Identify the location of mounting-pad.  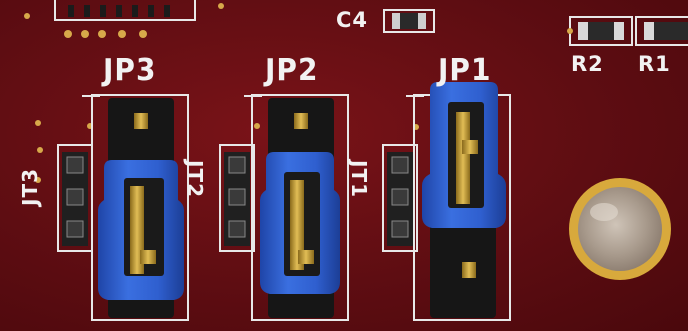
(620, 229).